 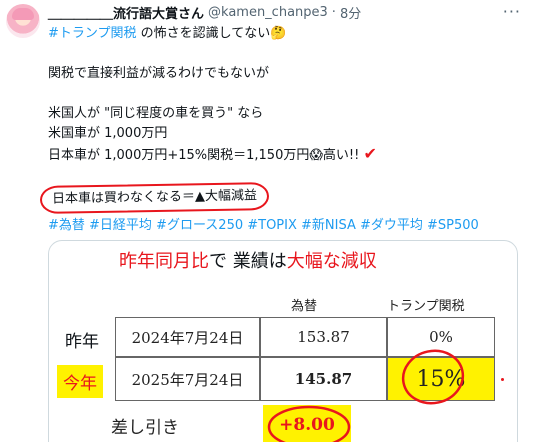 I want to click on line-1-text: の怖さを認識してない🤔, so click(x=211, y=33).